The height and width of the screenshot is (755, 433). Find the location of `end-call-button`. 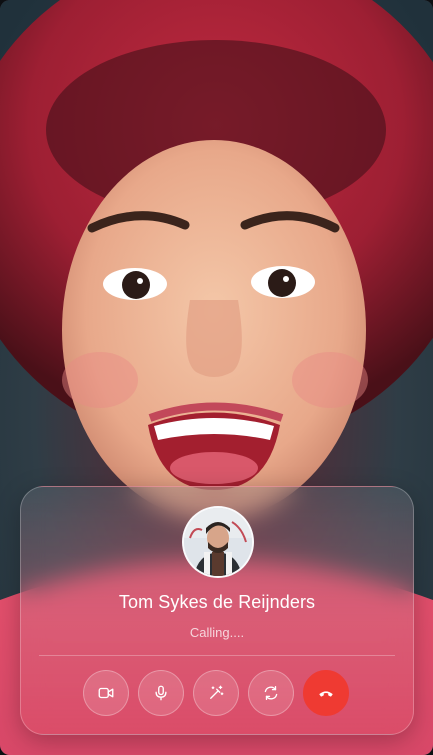

end-call-button is located at coordinates (326, 693).